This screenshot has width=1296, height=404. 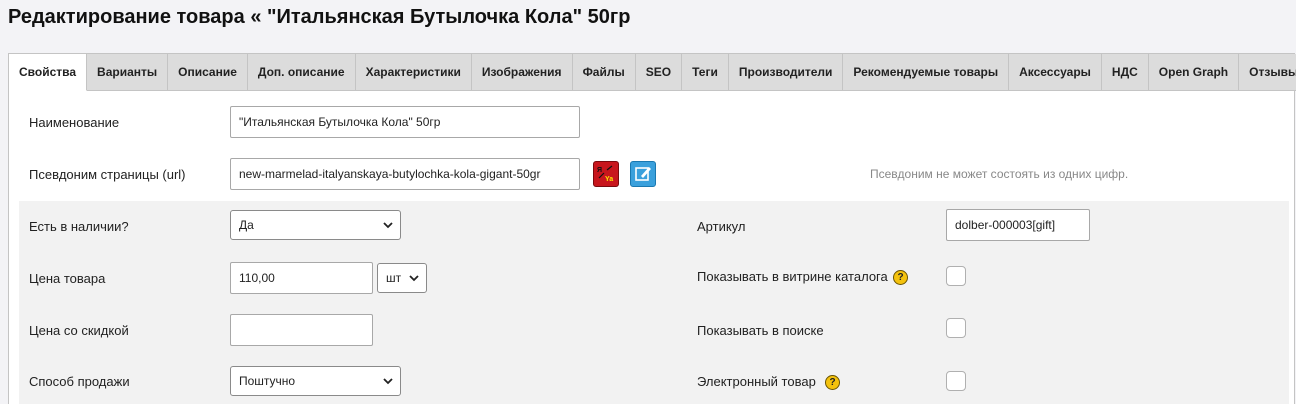 What do you see at coordinates (1194, 72) in the screenshot?
I see `tab-open-graph: Open Graph` at bounding box center [1194, 72].